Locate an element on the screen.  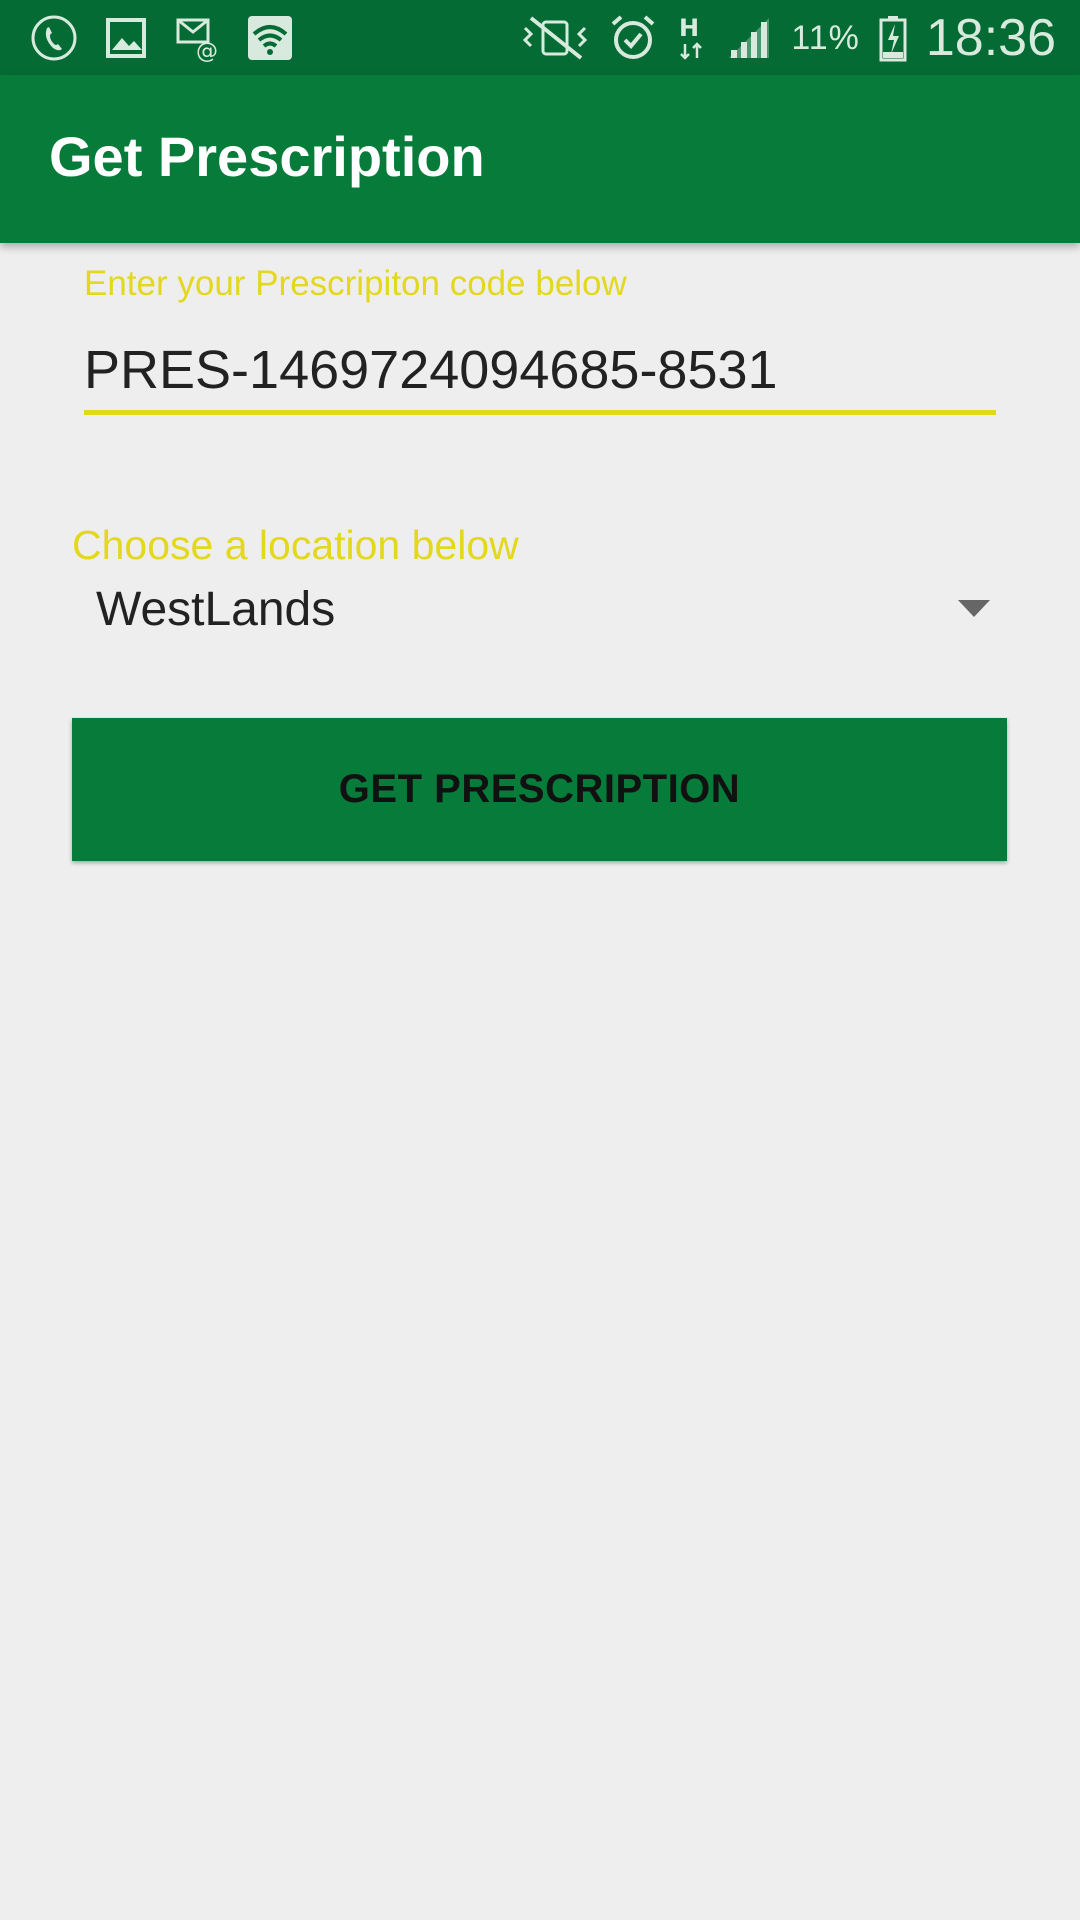
signal-icon is located at coordinates (749, 38).